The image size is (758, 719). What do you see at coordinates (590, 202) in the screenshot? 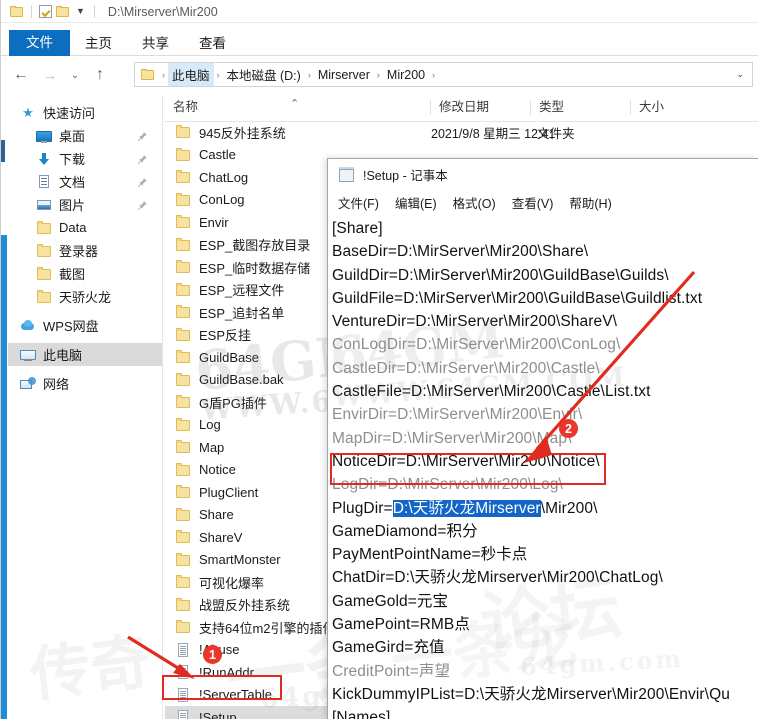
I see `menu-help: 帮助(H)` at bounding box center [590, 202].